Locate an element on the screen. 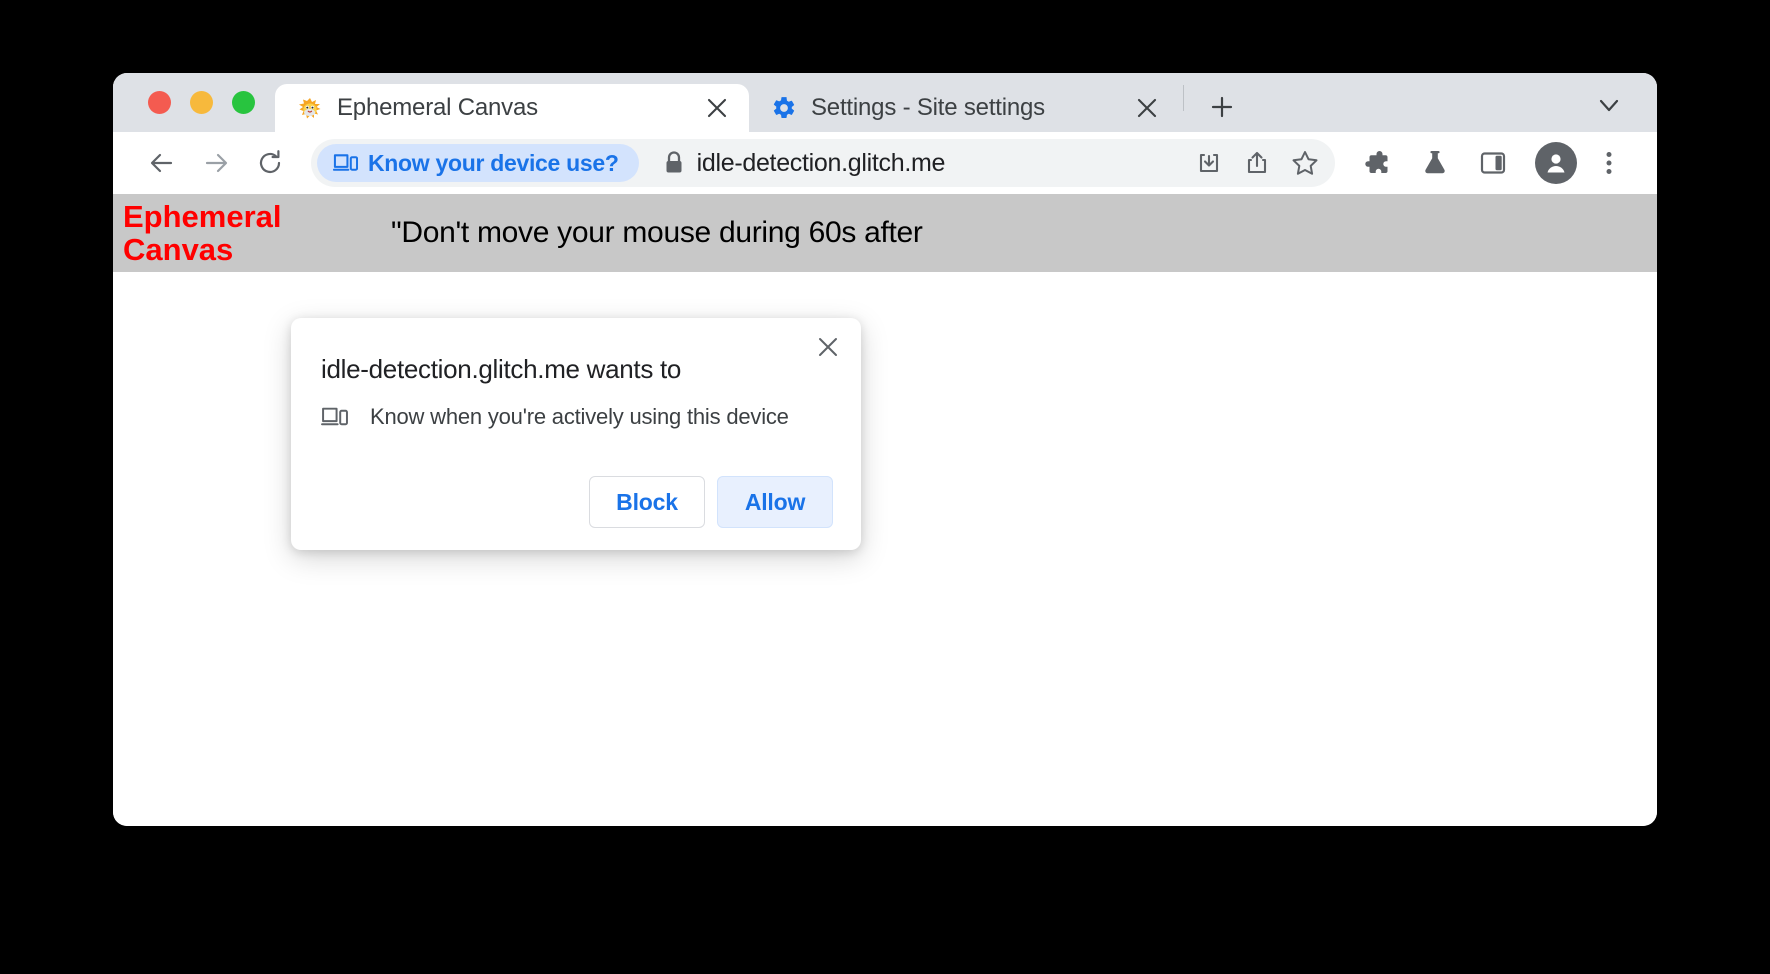  avatar is located at coordinates (1556, 163).